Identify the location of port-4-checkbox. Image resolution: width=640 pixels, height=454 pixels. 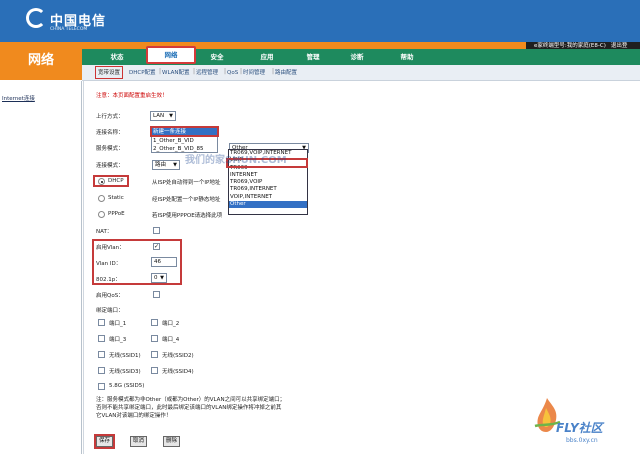
(154, 338).